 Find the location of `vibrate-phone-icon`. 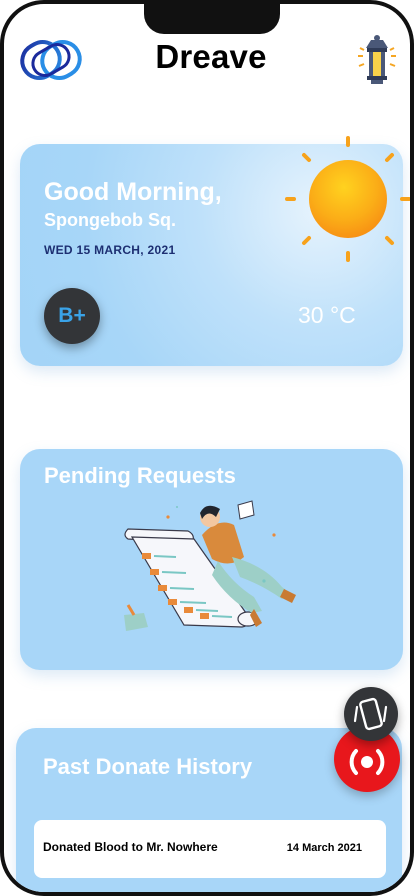

vibrate-phone-icon is located at coordinates (370, 714).